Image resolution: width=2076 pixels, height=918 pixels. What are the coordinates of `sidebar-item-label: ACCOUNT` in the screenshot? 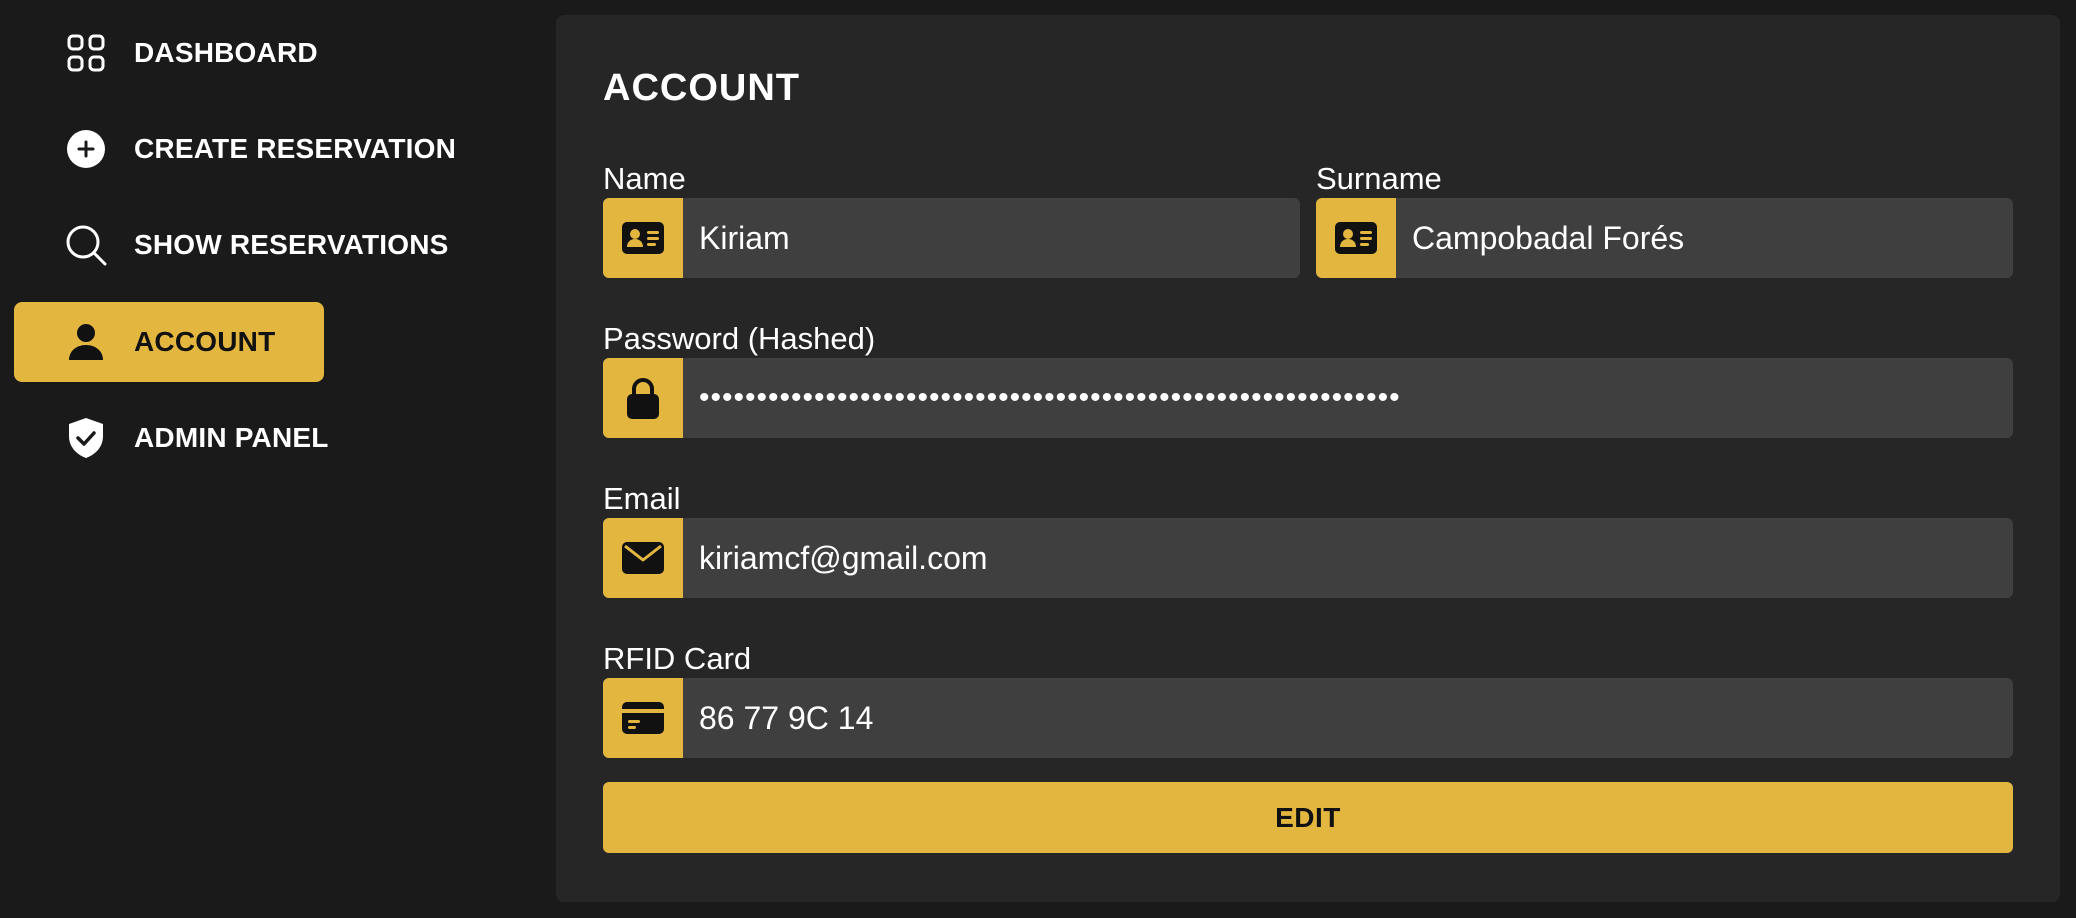 It's located at (205, 341).